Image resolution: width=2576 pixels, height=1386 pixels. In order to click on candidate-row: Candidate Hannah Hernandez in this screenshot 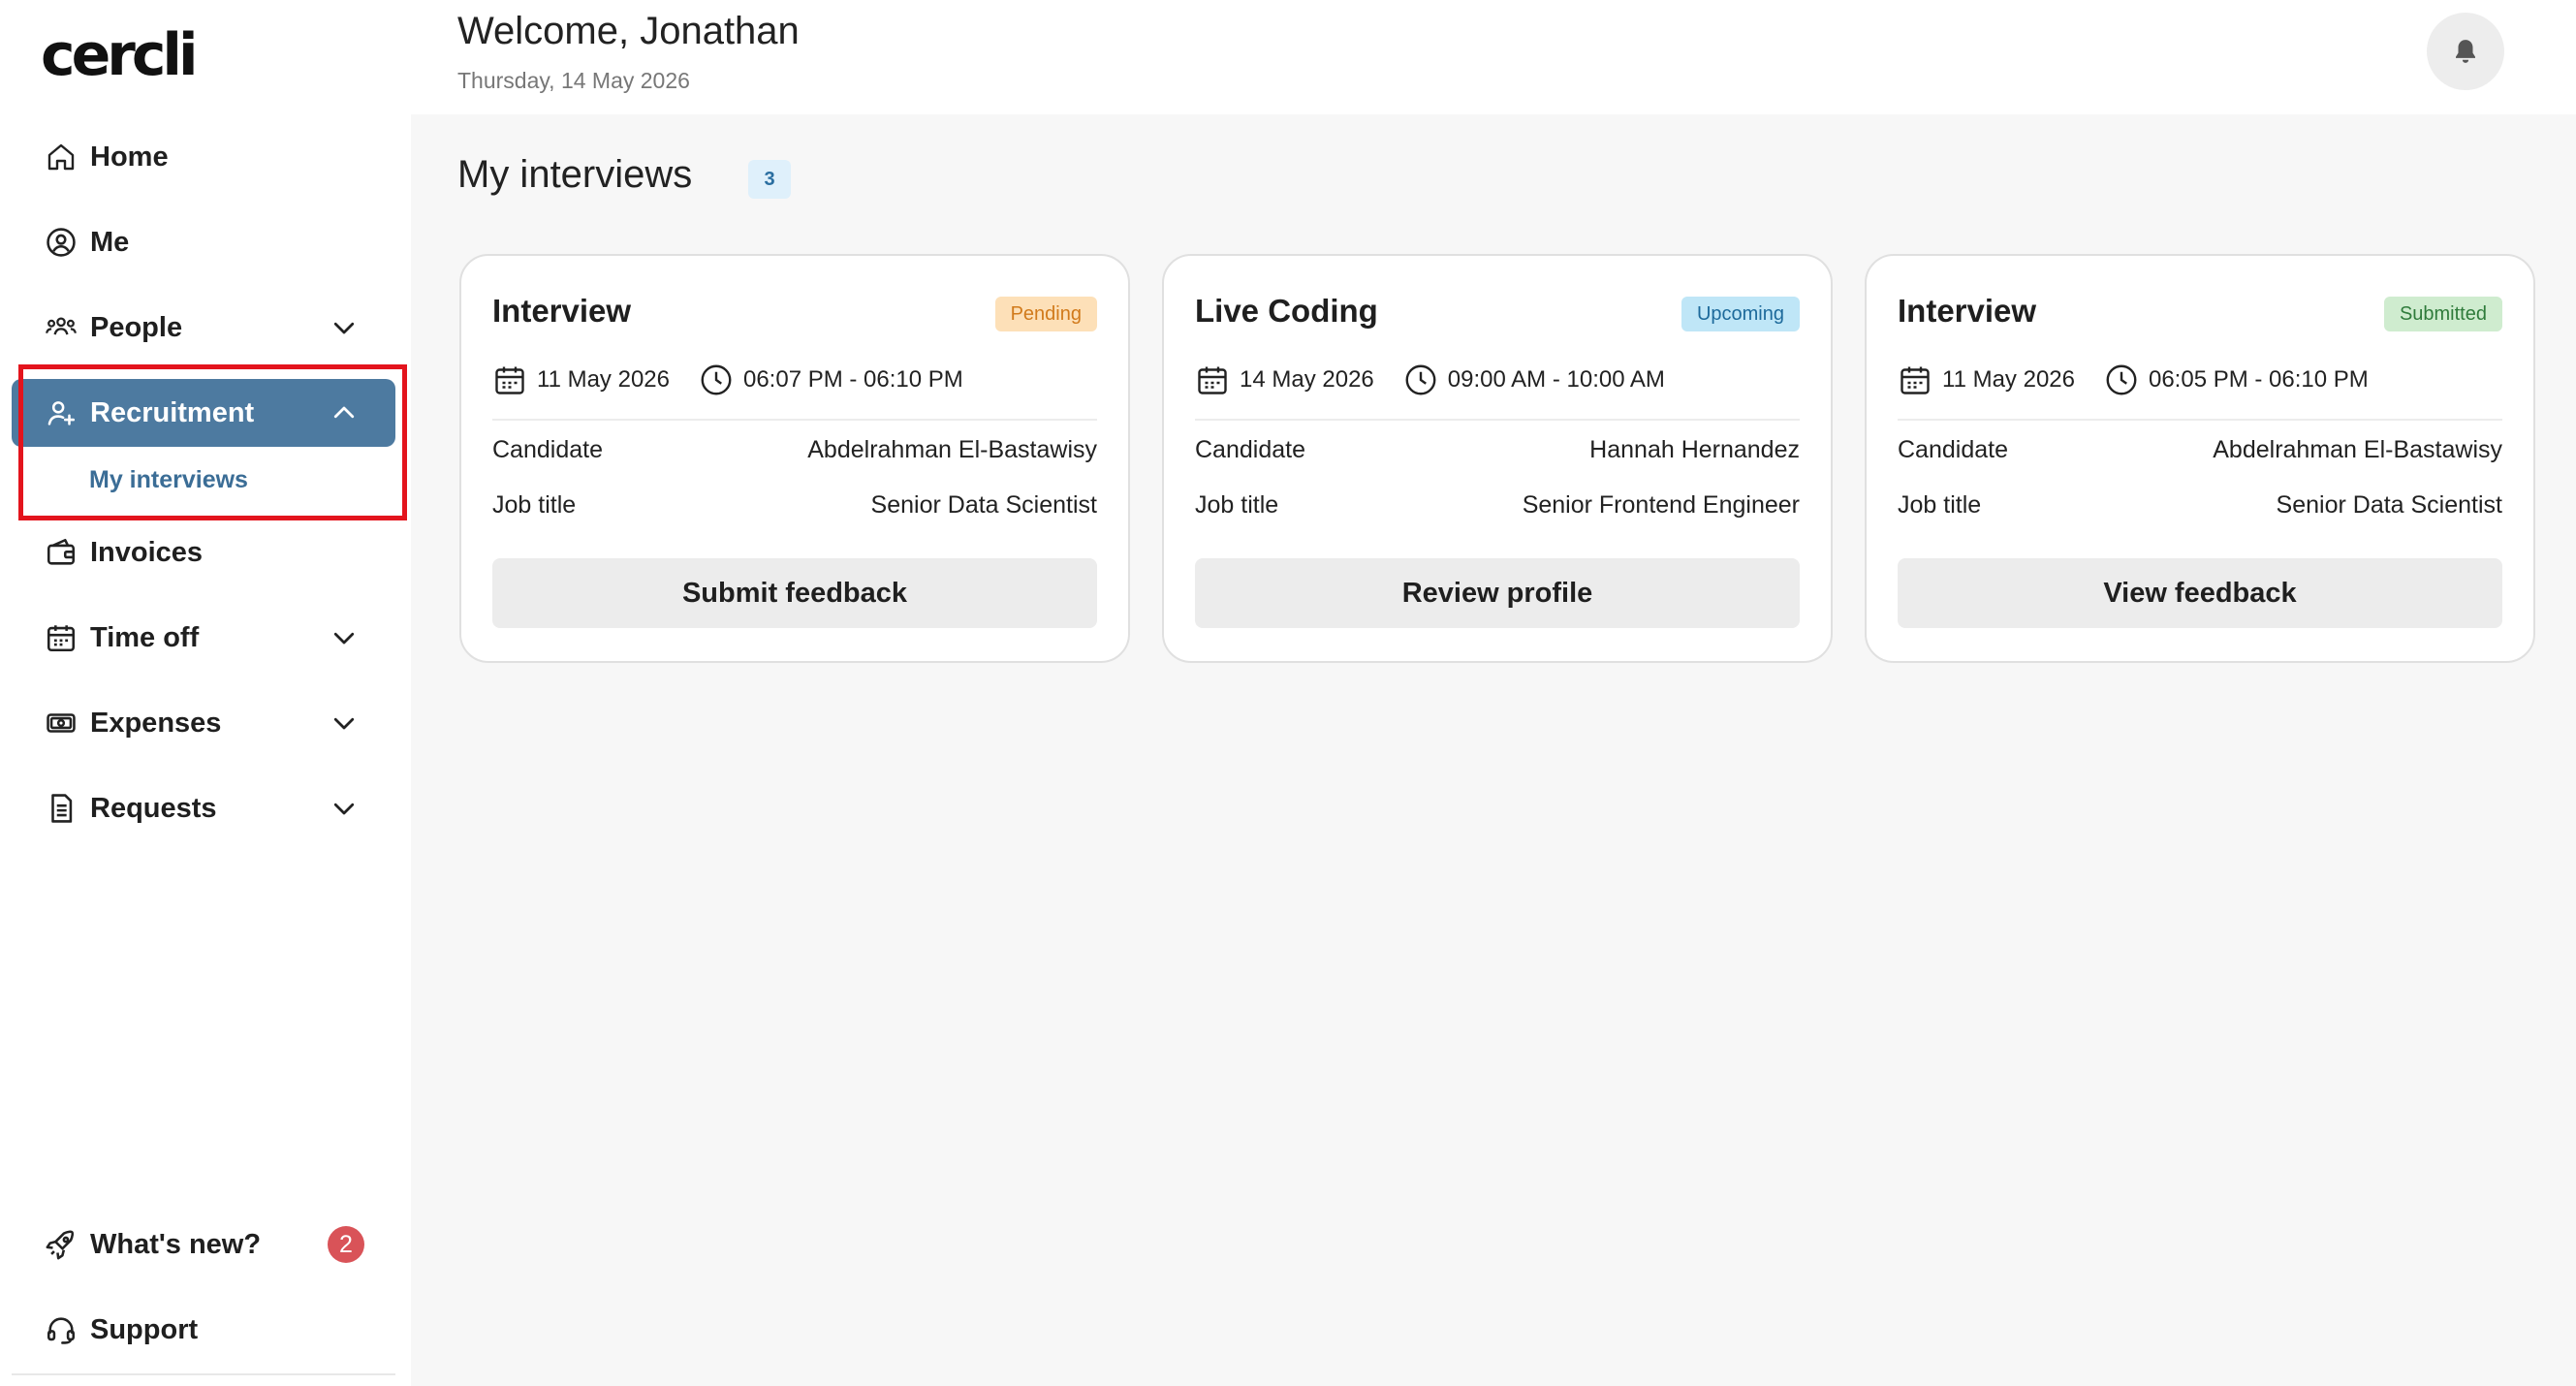, I will do `click(1497, 450)`.